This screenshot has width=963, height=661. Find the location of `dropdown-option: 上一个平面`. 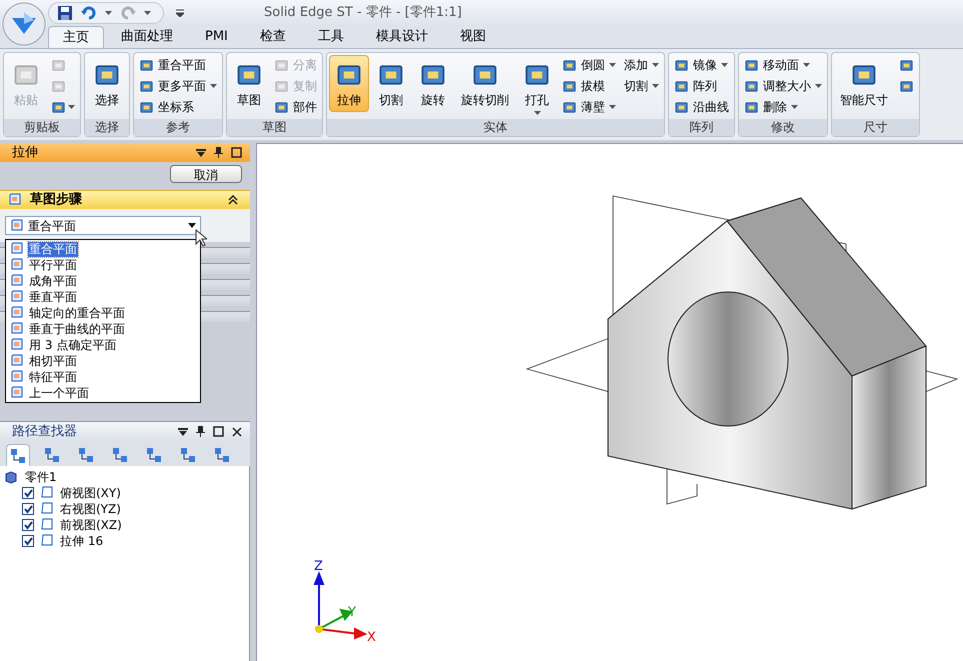

dropdown-option: 上一个平面 is located at coordinates (59, 393).